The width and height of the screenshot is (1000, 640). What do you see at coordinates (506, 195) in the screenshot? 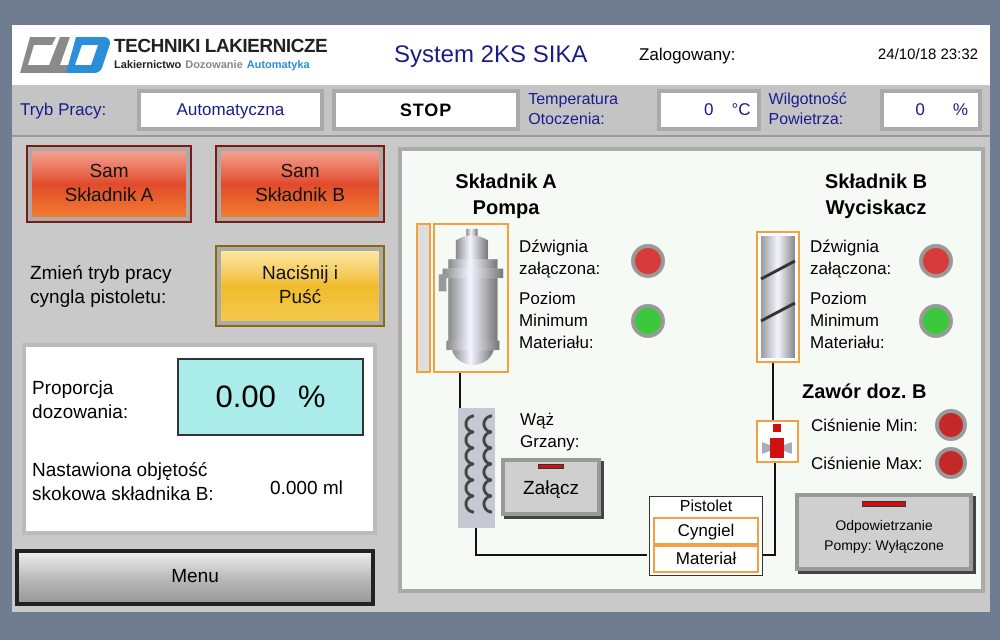
I see `component-a-title: Składnik A Pompa` at bounding box center [506, 195].